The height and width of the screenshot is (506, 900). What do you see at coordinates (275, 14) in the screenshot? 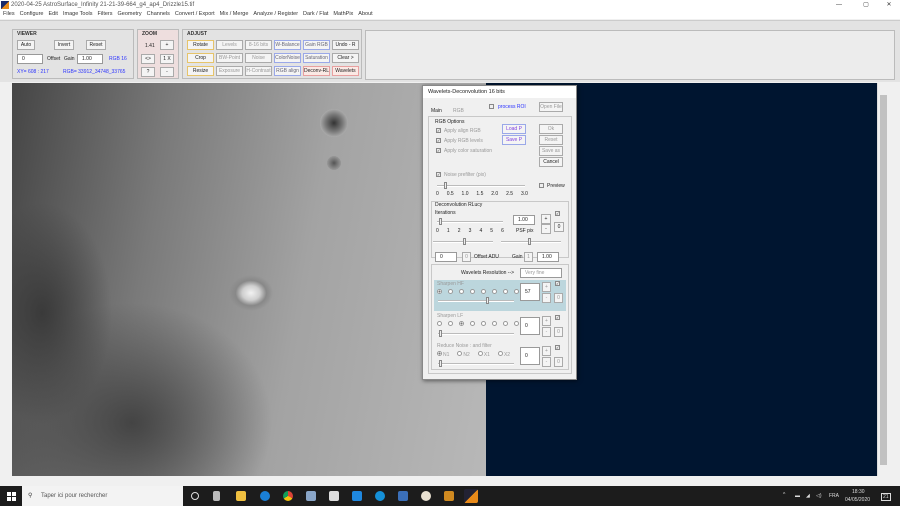
I see `menu-analyze-register: Analyze / Register` at bounding box center [275, 14].